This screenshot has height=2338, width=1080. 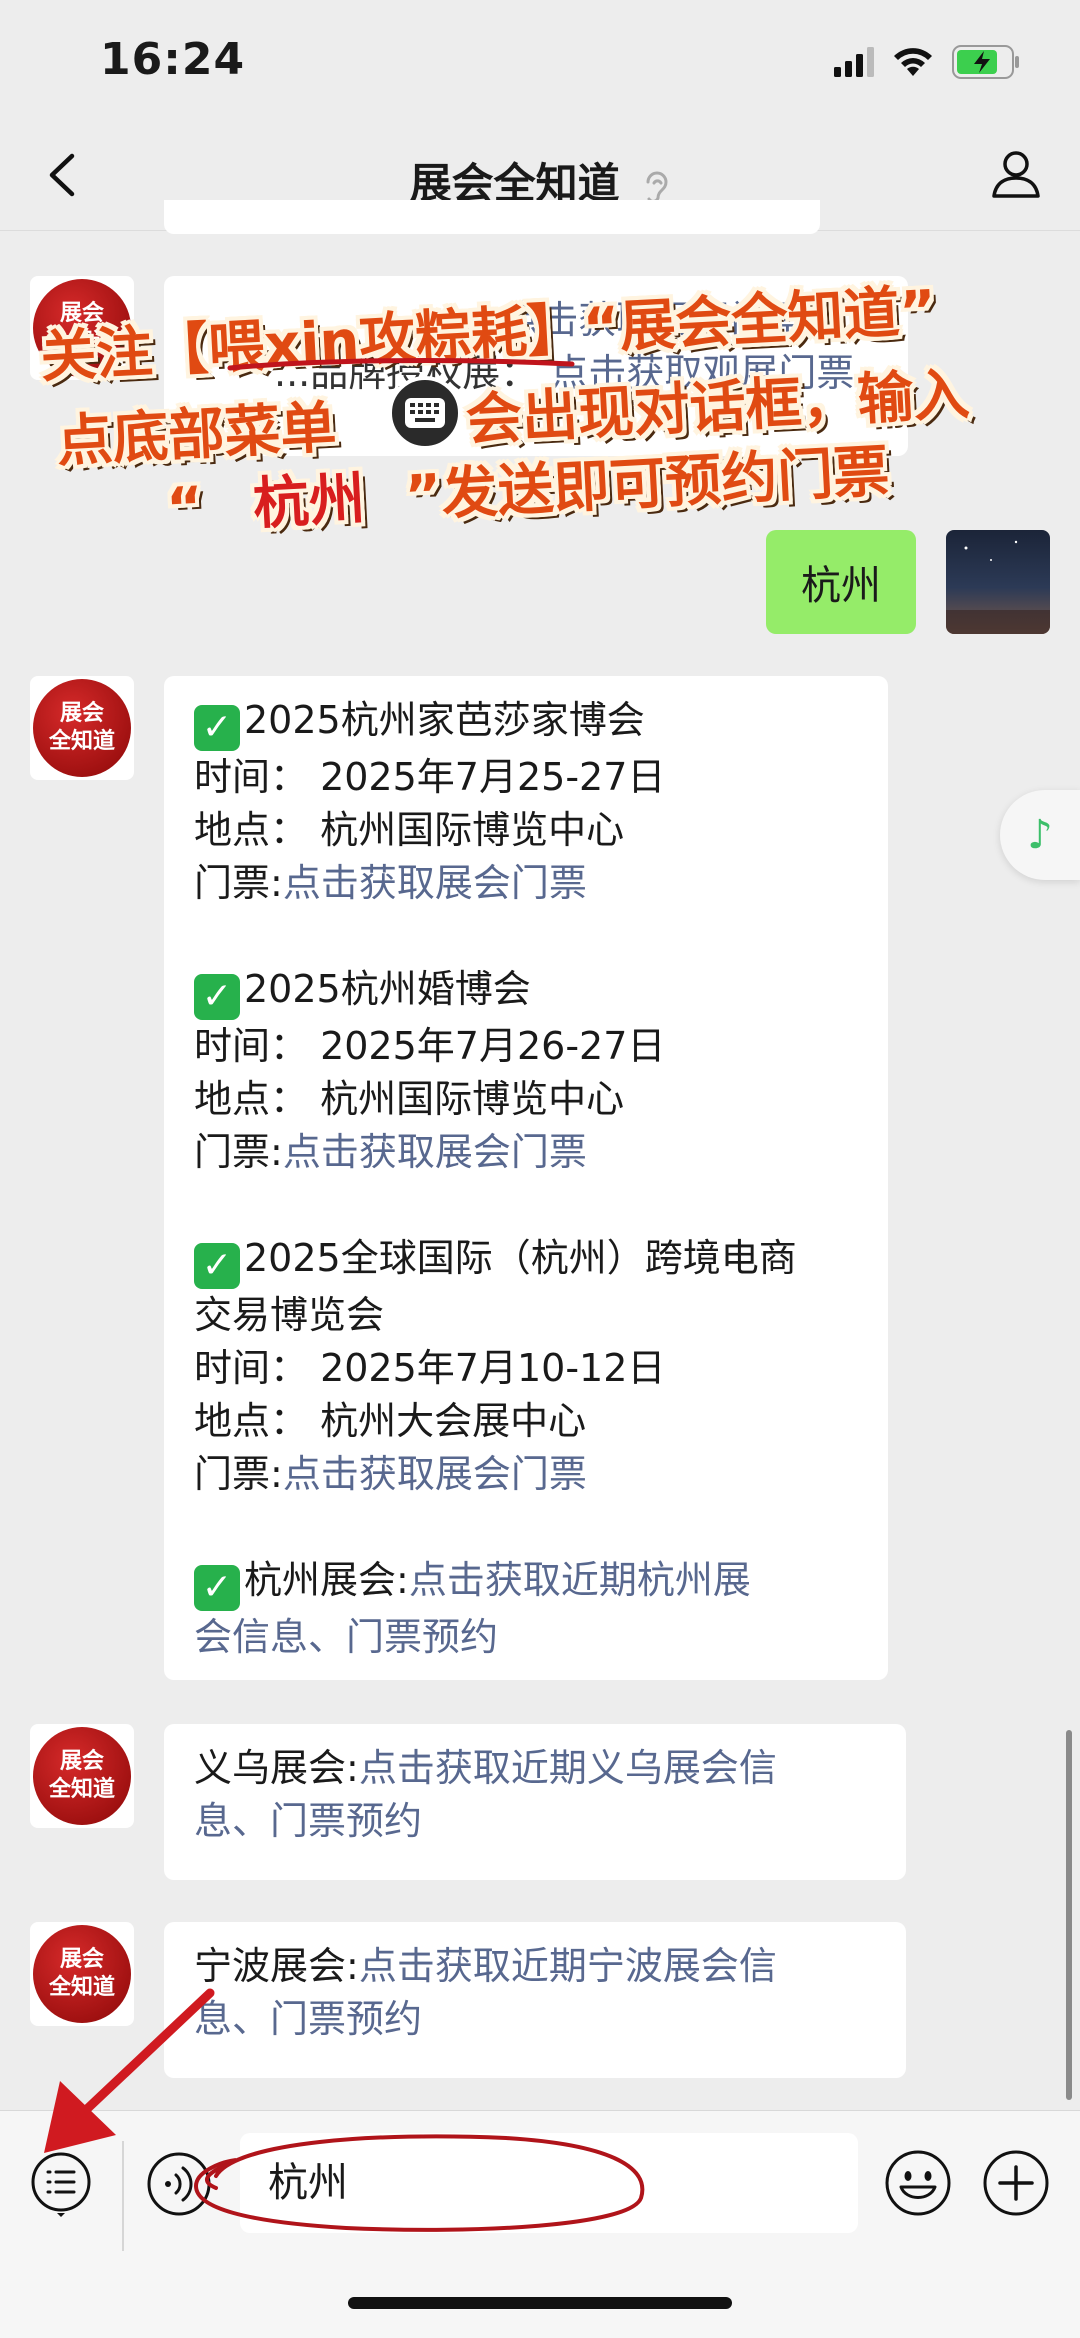 I want to click on info-link: 点击获取近期杭州展, so click(x=580, y=1580).